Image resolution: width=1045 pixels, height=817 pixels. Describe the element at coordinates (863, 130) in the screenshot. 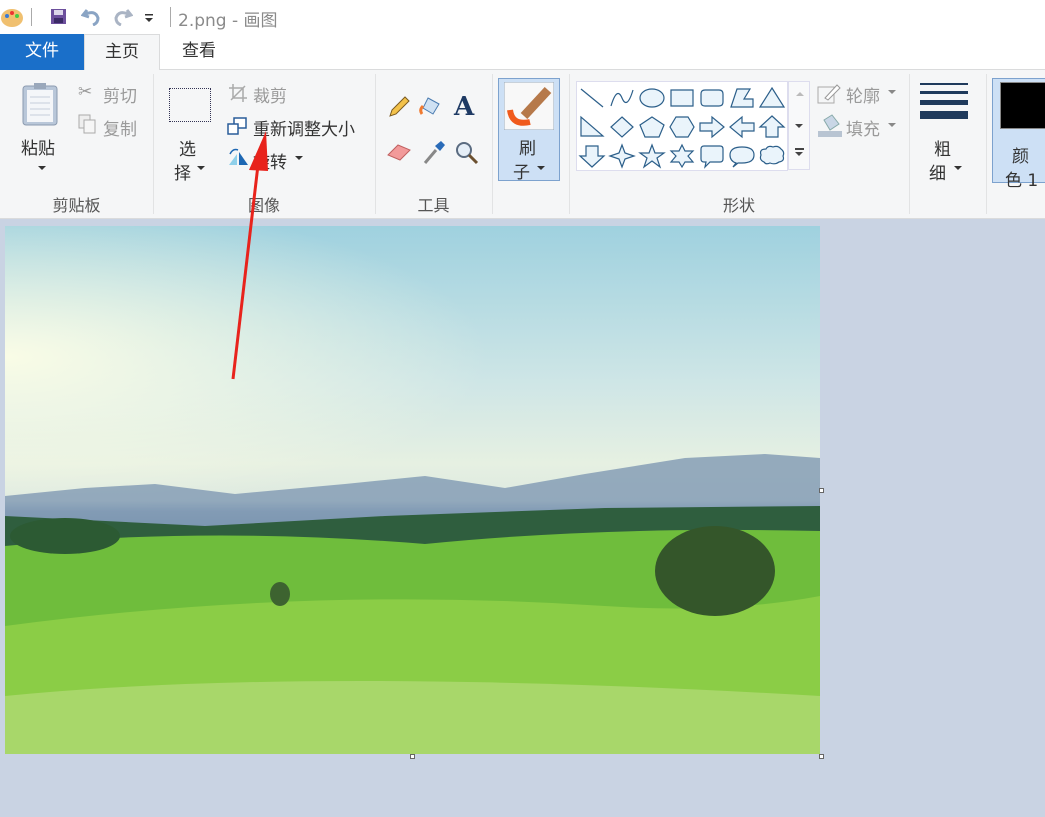

I see `fill-label: 填充` at that location.